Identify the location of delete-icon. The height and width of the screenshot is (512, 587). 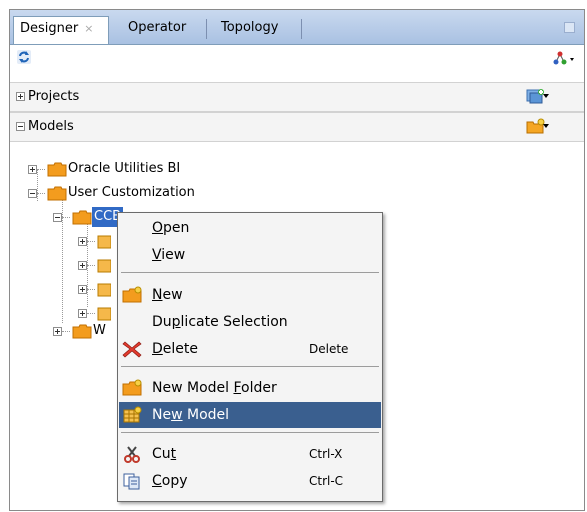
(132, 349).